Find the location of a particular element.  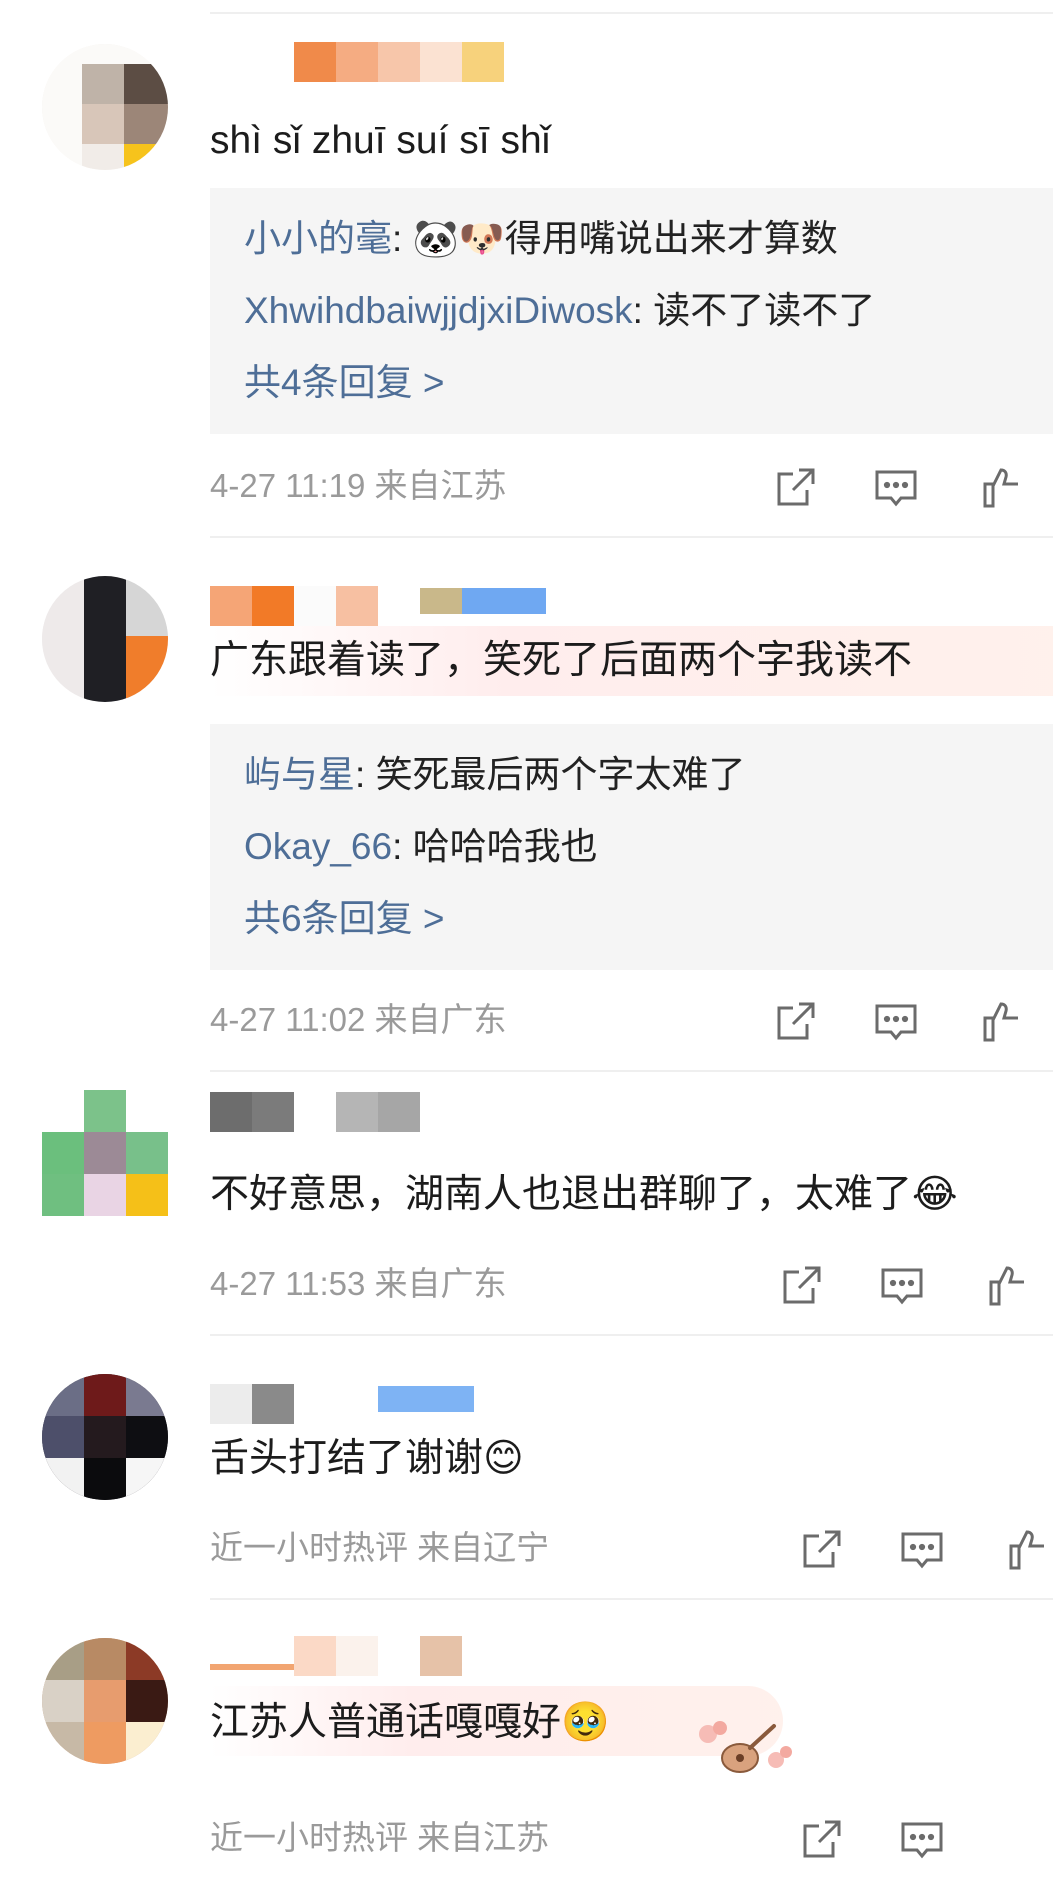

comment-text: 舌头打结了谢谢😊 is located at coordinates (367, 1458).